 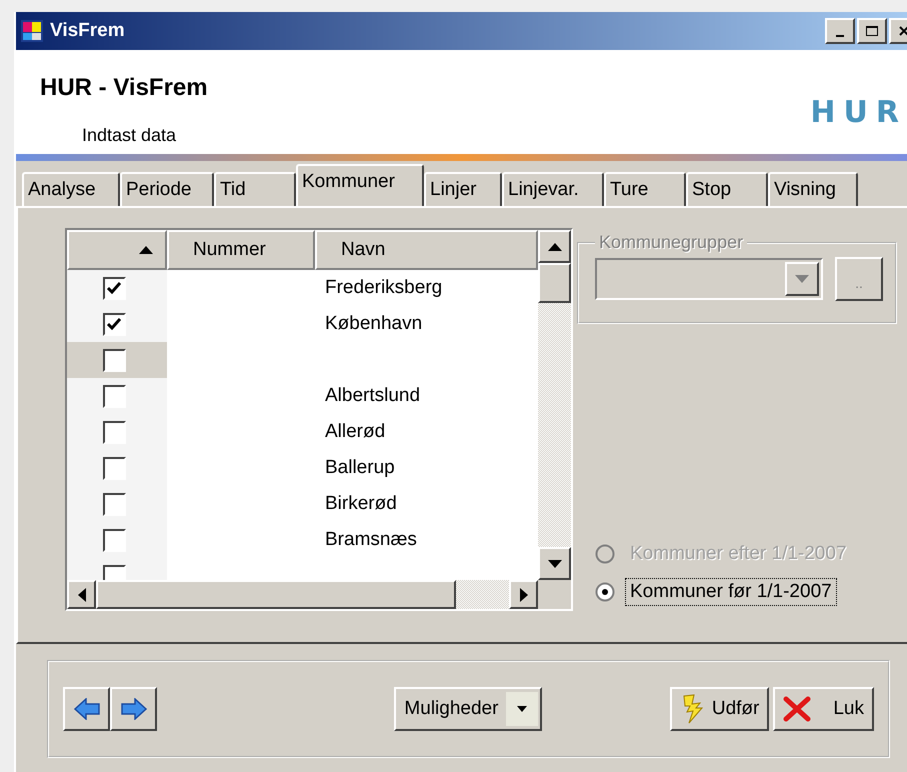 I want to click on scroll-up-icon, so click(x=555, y=246).